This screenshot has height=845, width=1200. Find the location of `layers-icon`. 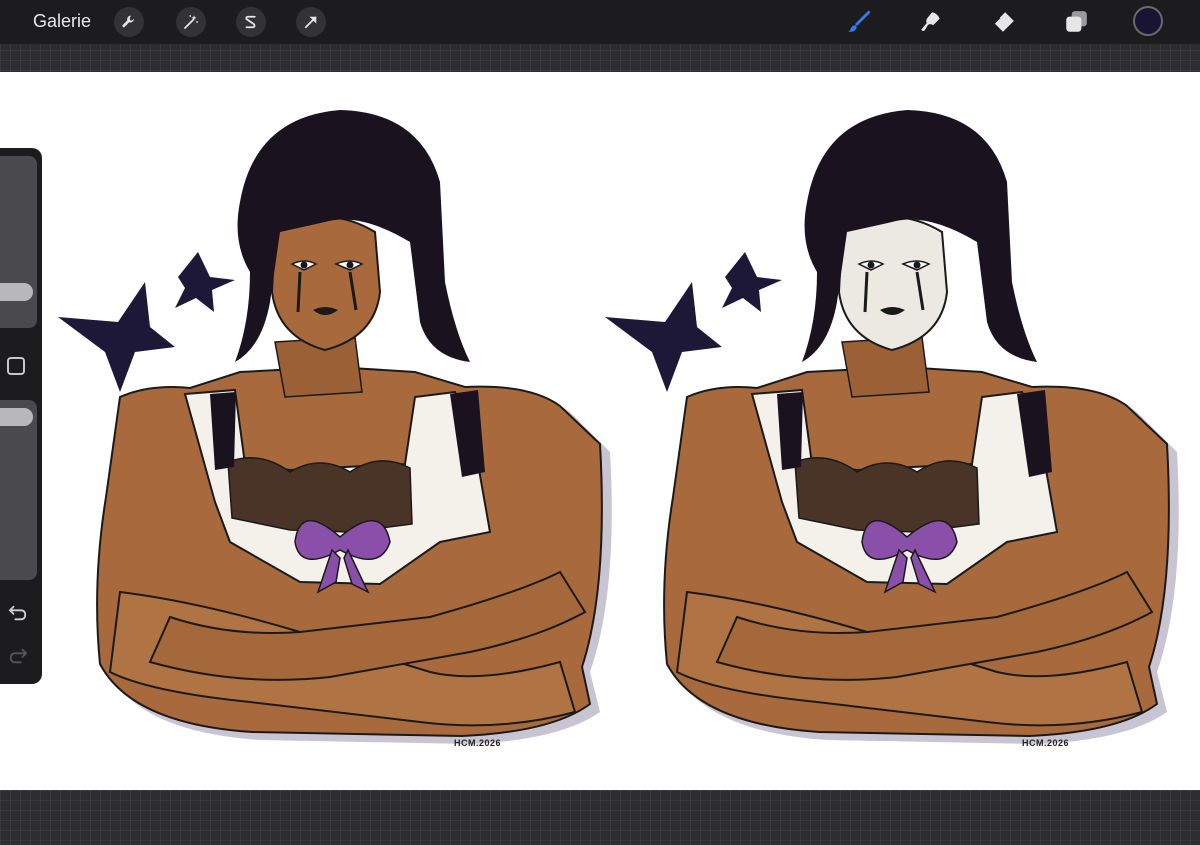

layers-icon is located at coordinates (1076, 21).